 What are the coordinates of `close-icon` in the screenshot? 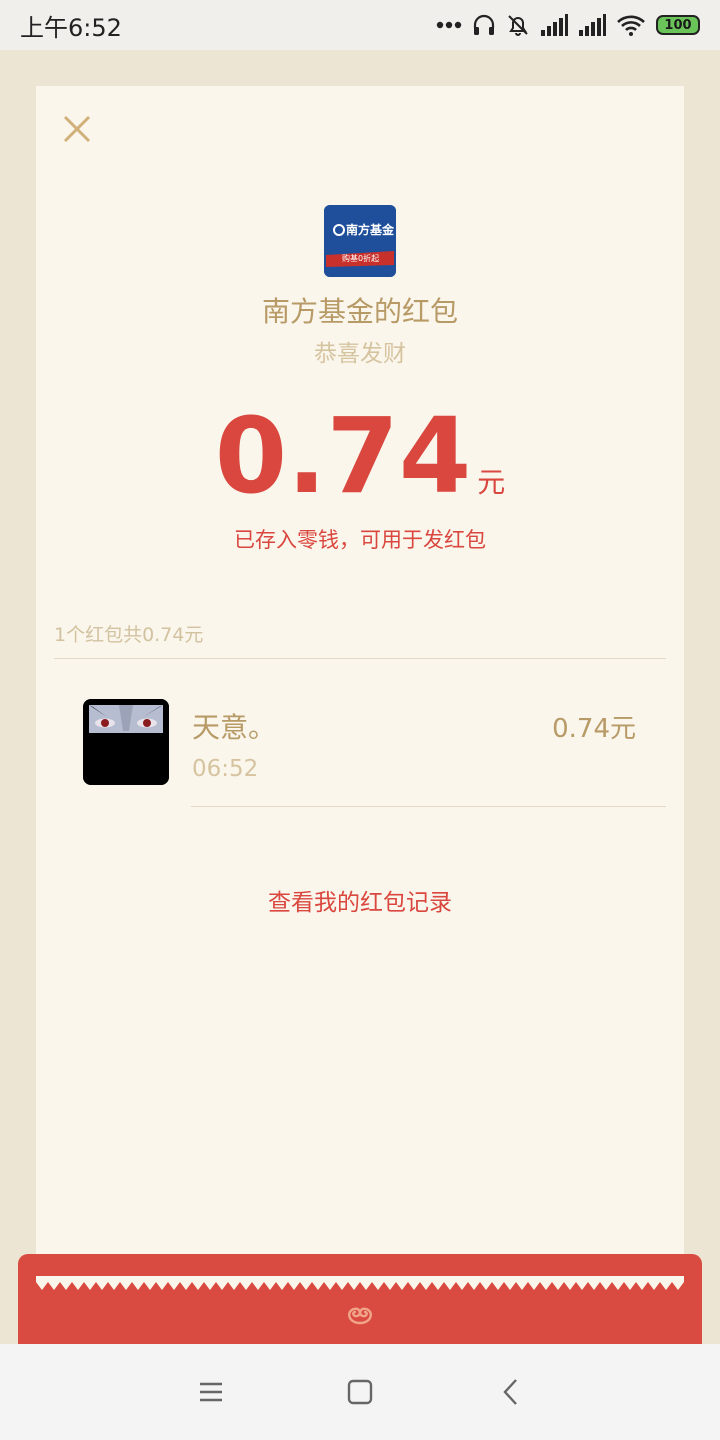 It's located at (77, 129).